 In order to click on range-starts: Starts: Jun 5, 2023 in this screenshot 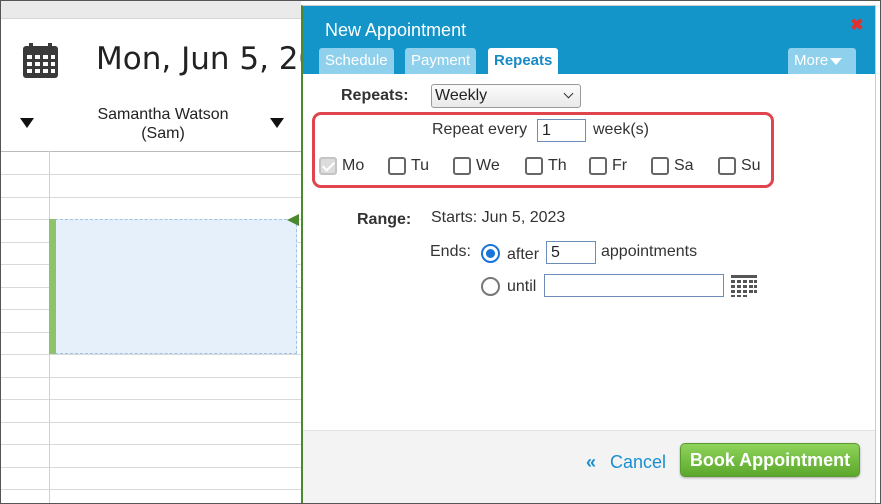, I will do `click(498, 217)`.